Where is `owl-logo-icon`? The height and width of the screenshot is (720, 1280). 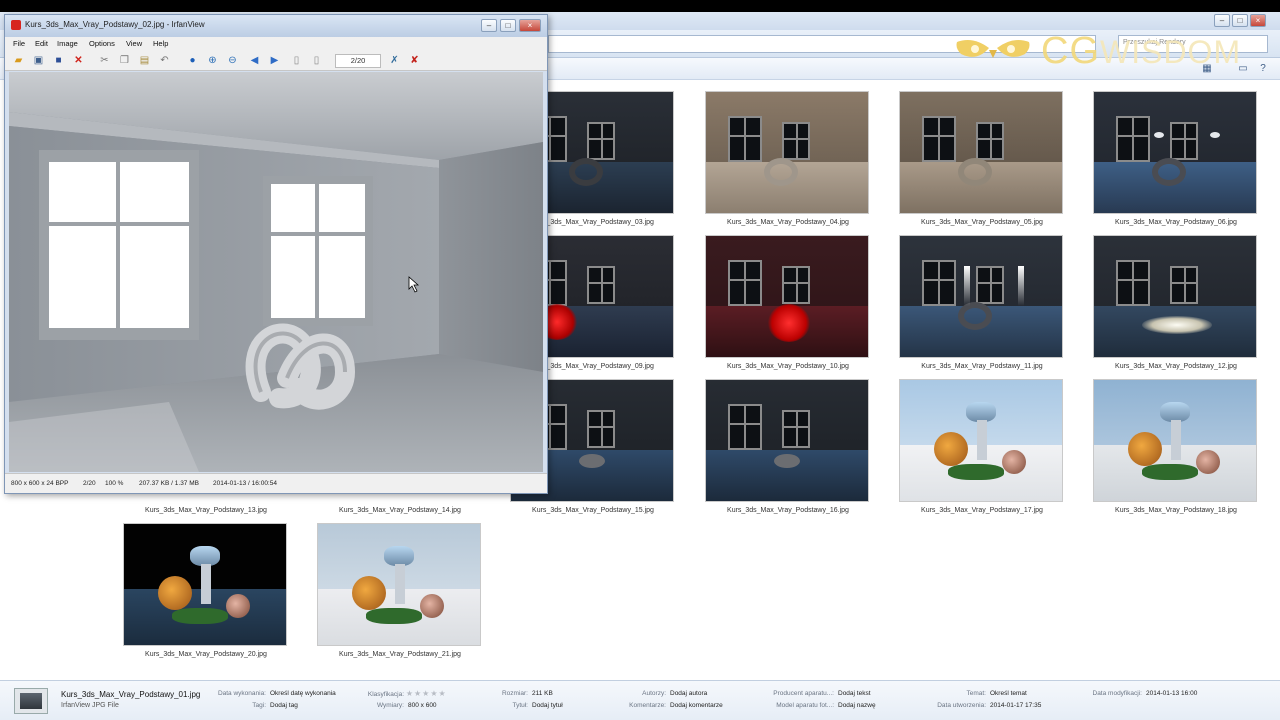 owl-logo-icon is located at coordinates (993, 49).